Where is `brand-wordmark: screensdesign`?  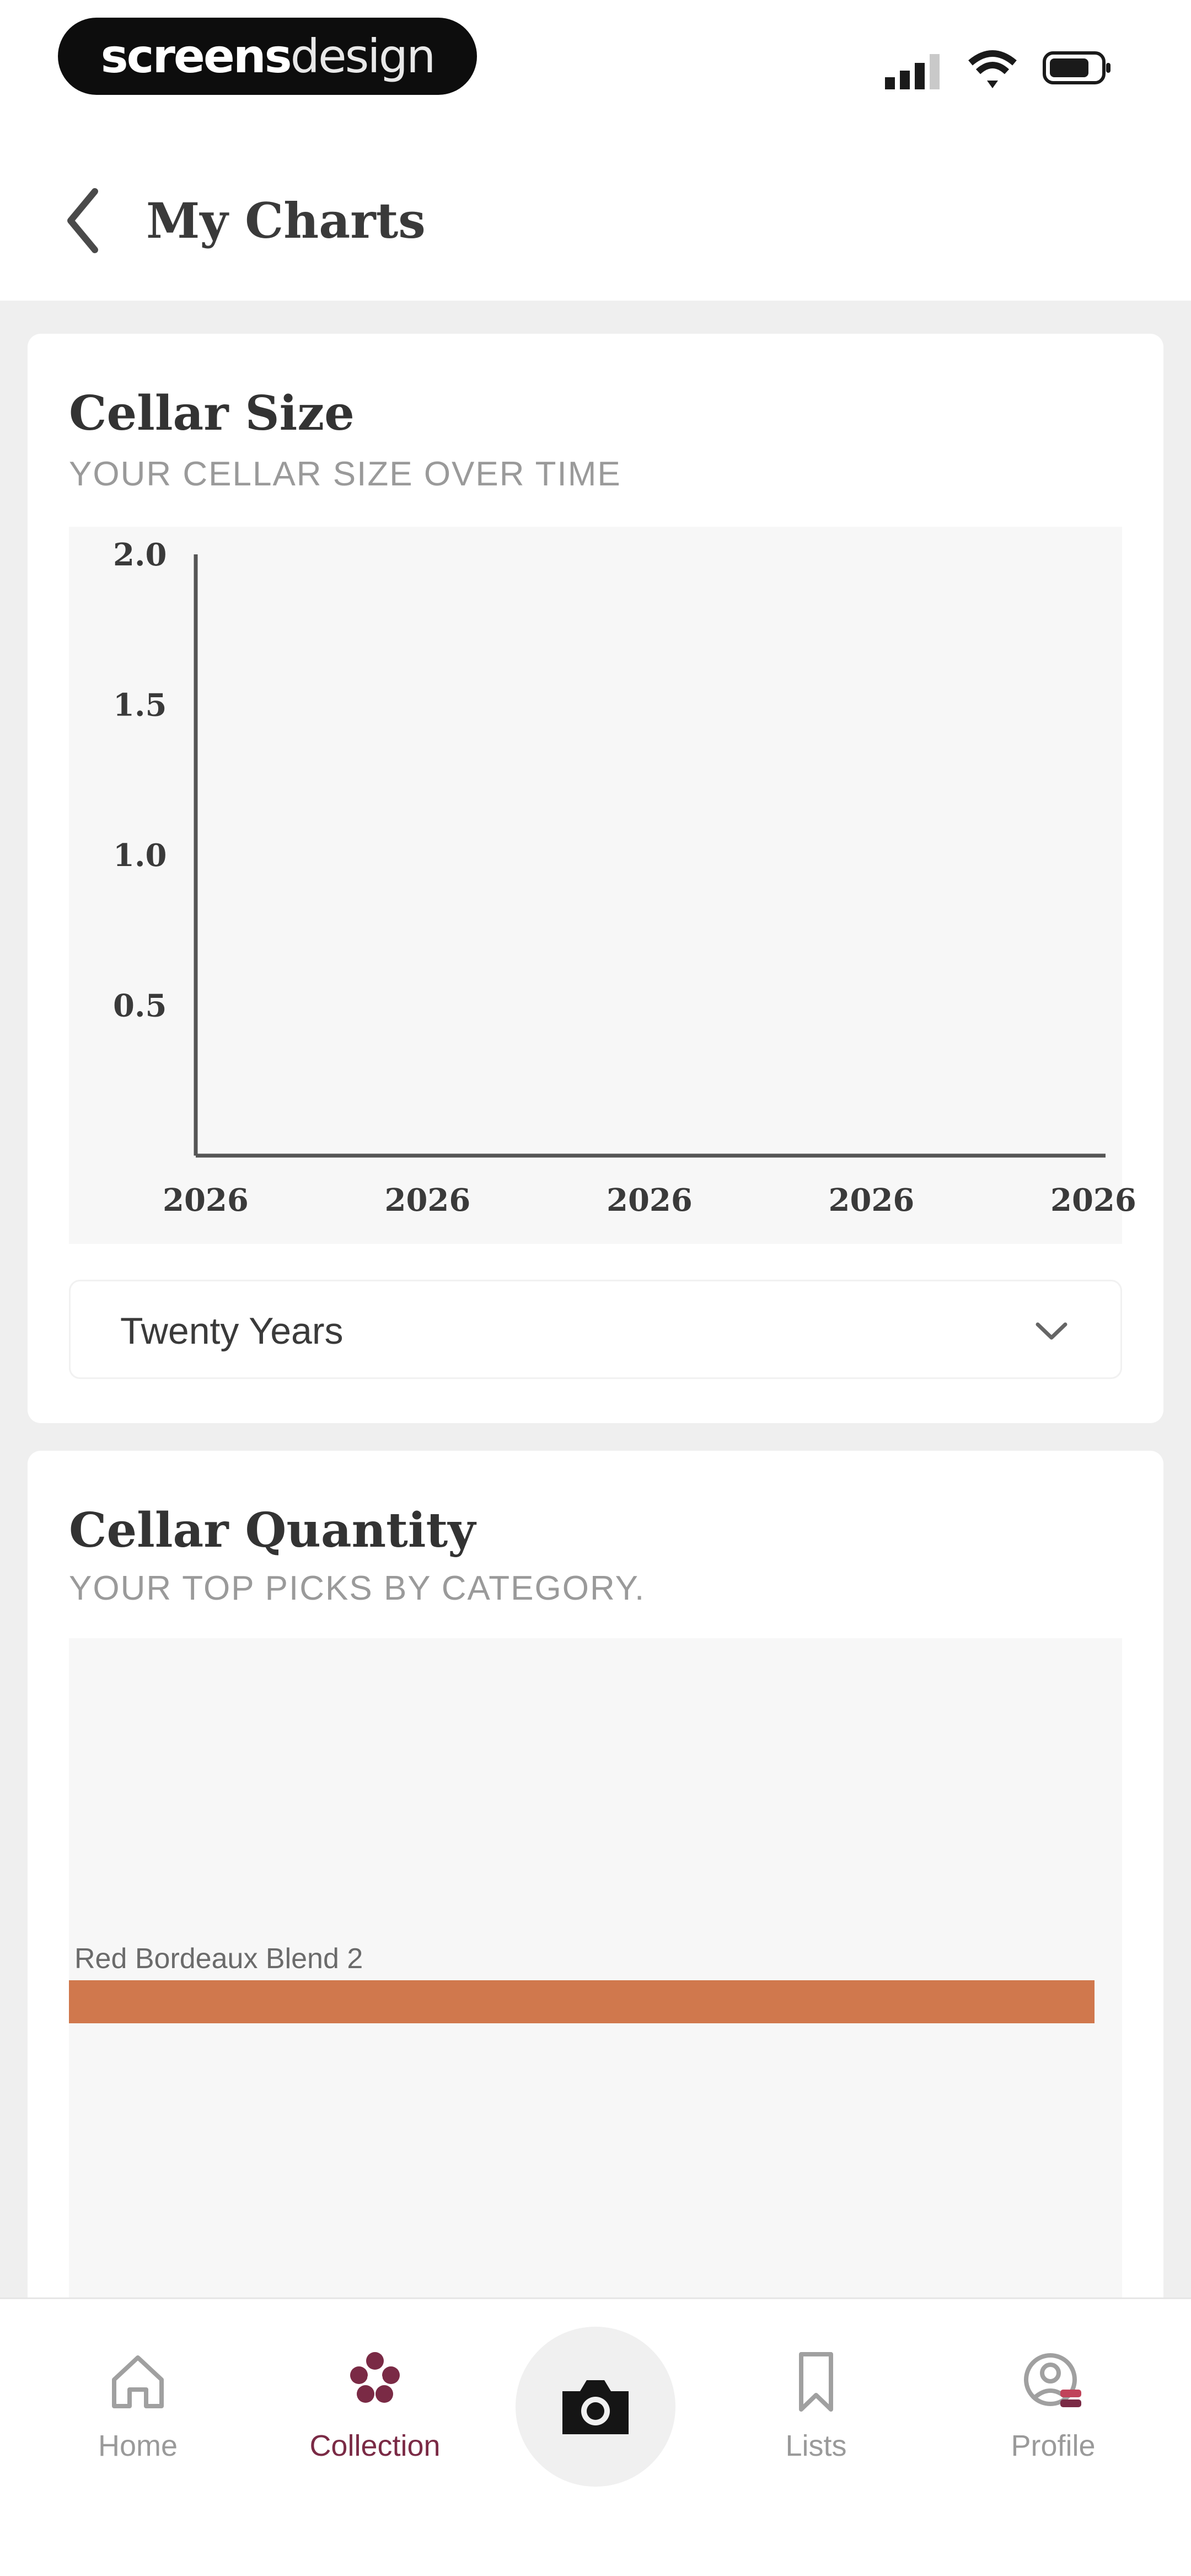 brand-wordmark: screensdesign is located at coordinates (268, 56).